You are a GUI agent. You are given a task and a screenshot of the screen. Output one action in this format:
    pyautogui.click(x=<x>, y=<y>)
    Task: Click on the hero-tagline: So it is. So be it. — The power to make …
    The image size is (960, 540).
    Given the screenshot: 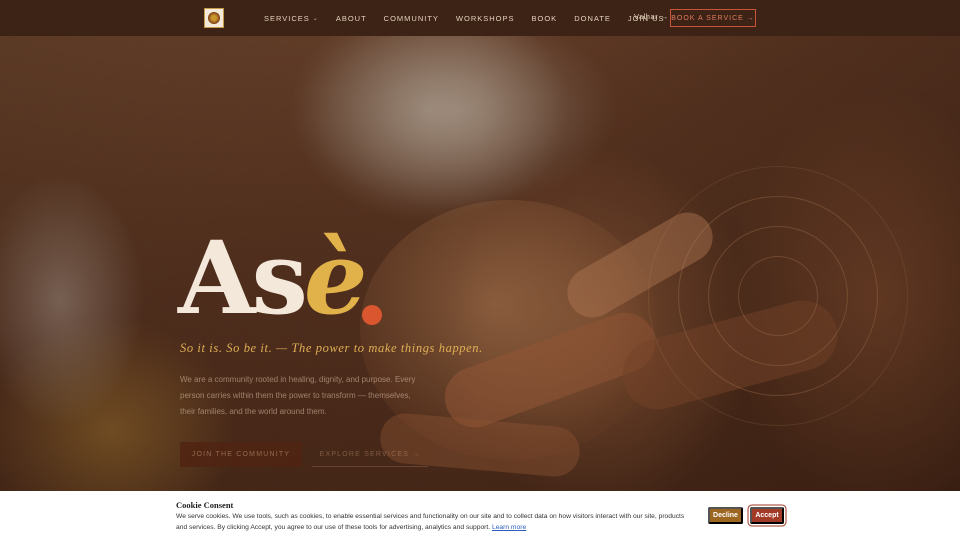 What is the action you would take?
    pyautogui.click(x=331, y=348)
    